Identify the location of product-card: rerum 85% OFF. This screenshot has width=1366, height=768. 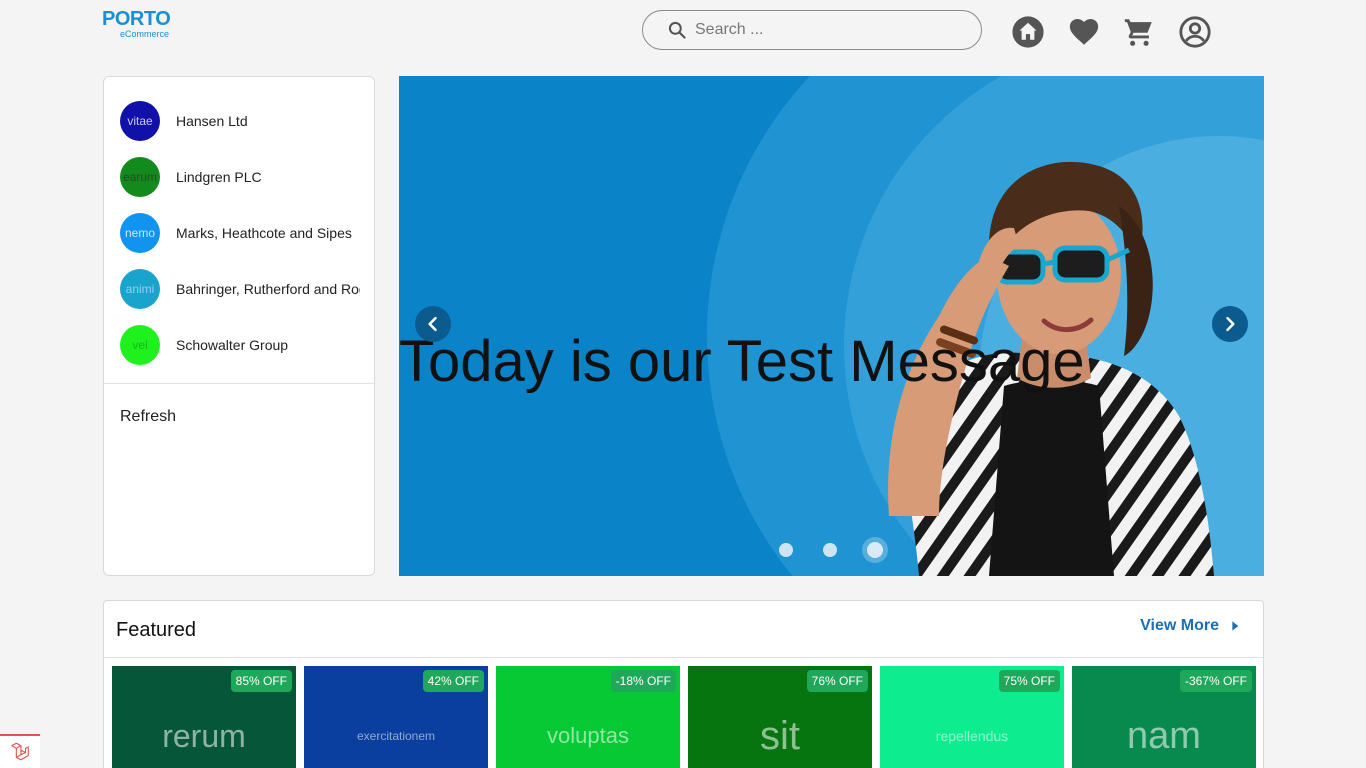
(204, 717).